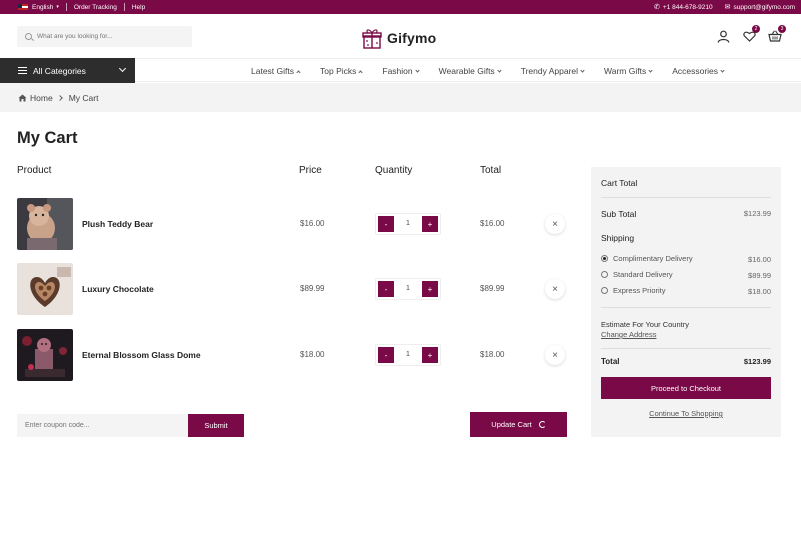 The height and width of the screenshot is (552, 801). I want to click on product-image-chocolate, so click(45, 289).